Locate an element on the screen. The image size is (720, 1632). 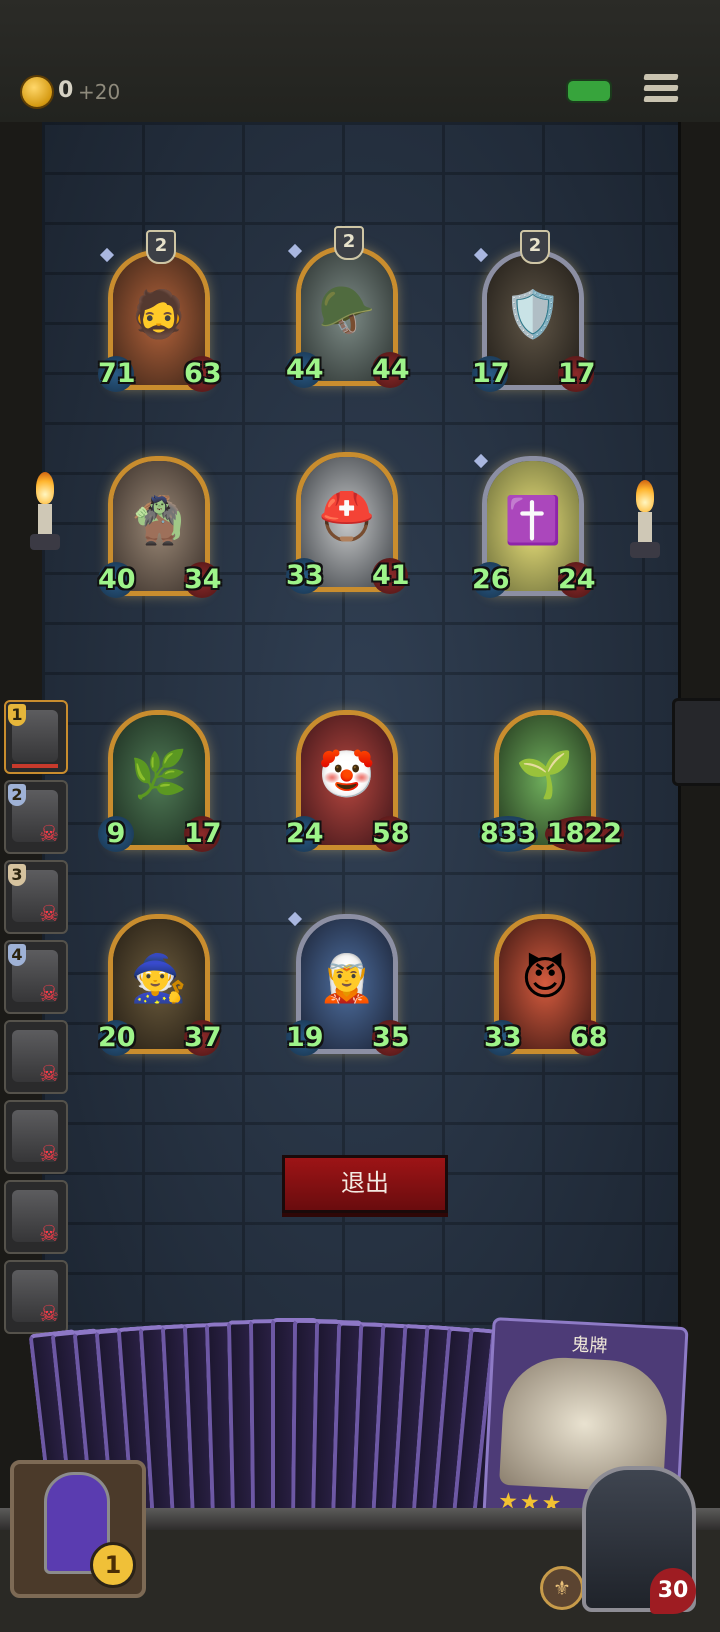
player-card-elf-witch: 🧝 19 35 is located at coordinates (348, 984).